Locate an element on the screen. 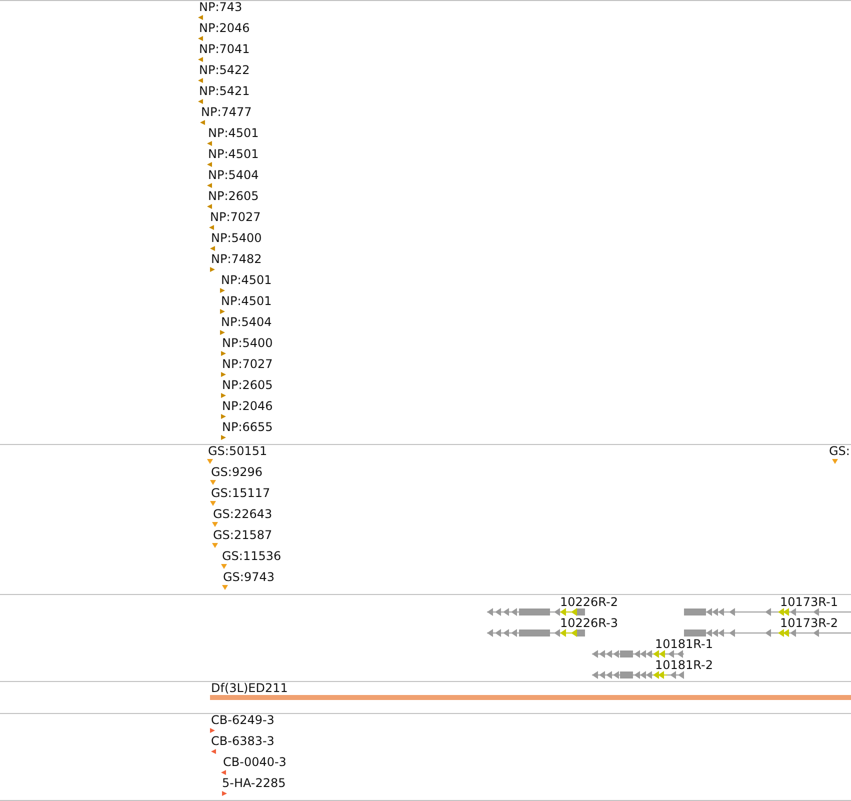 The height and width of the screenshot is (801, 851). feature-label: GS:22643 is located at coordinates (242, 514).